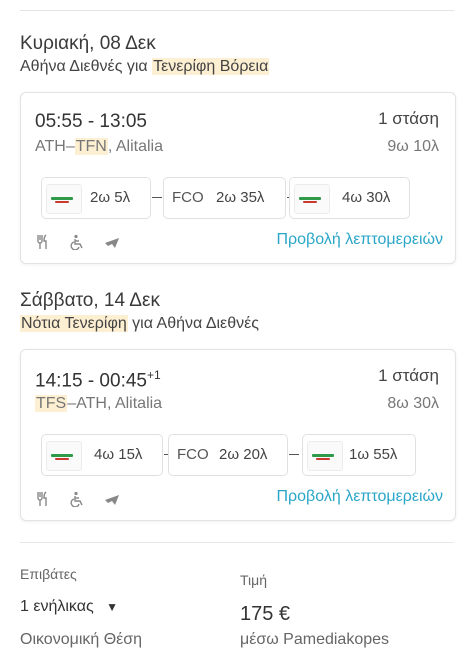  Describe the element at coordinates (265, 614) in the screenshot. I see `price-value: 175 €` at that location.